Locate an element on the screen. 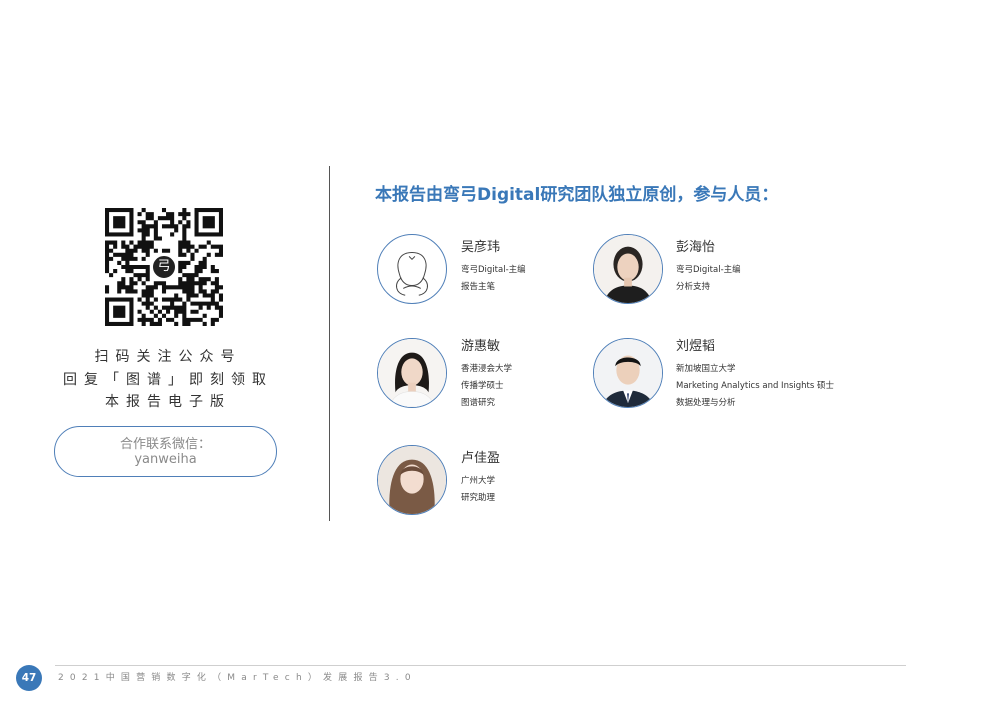 The image size is (994, 710). member-info: 卢佳盈 广州大学 研究助理 is located at coordinates (480, 479).